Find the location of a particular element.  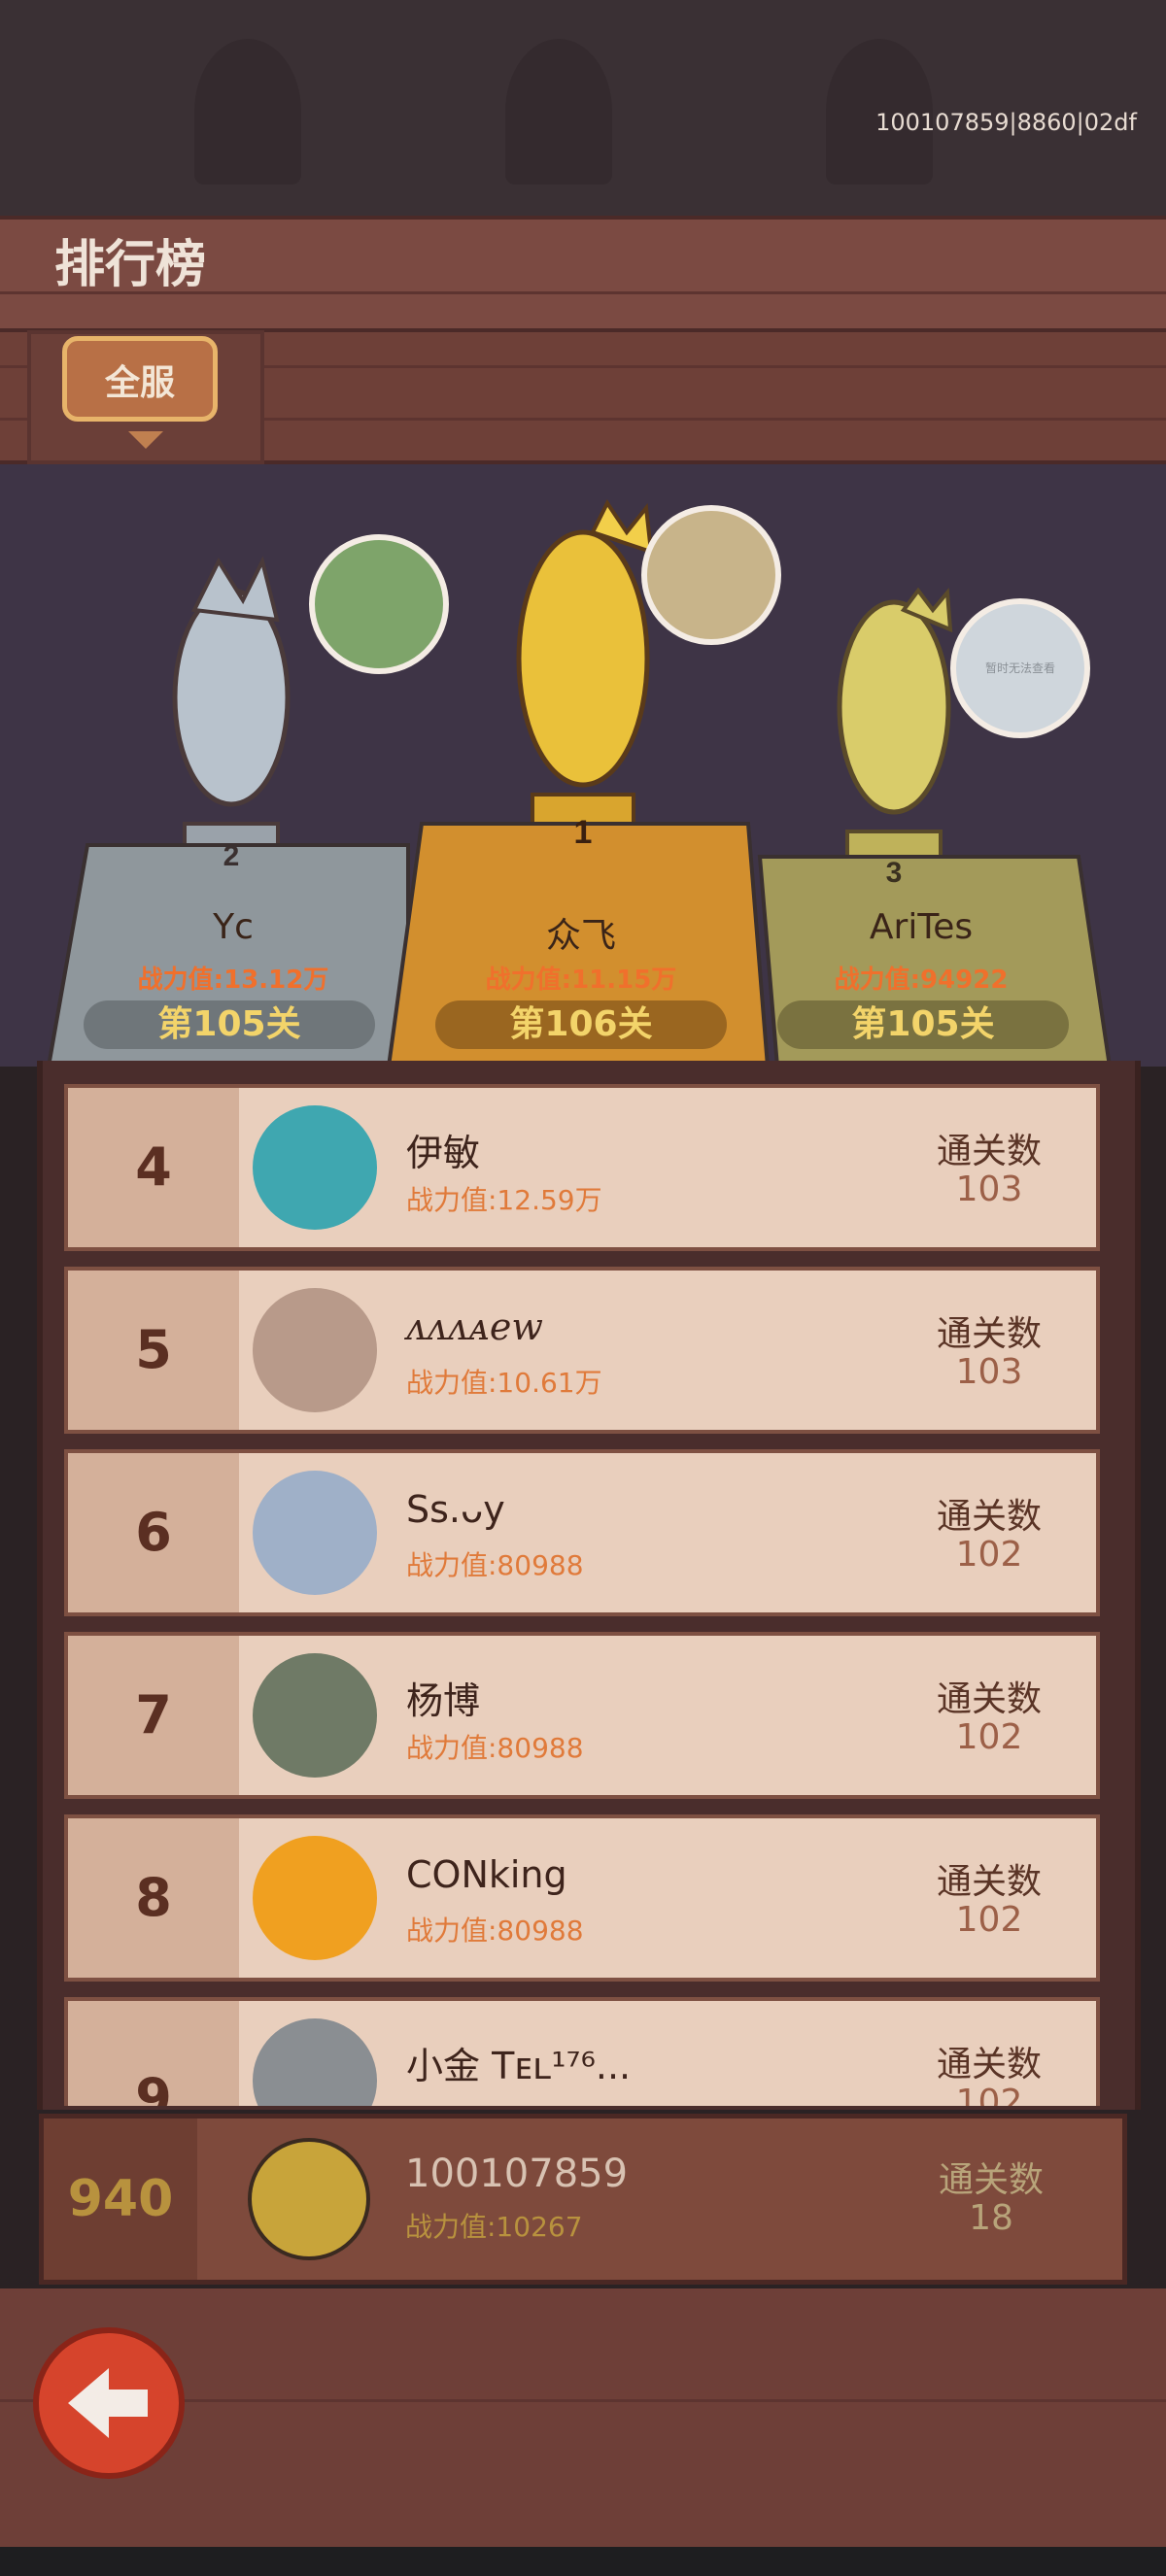

rank-number: 6 is located at coordinates (153, 1532).